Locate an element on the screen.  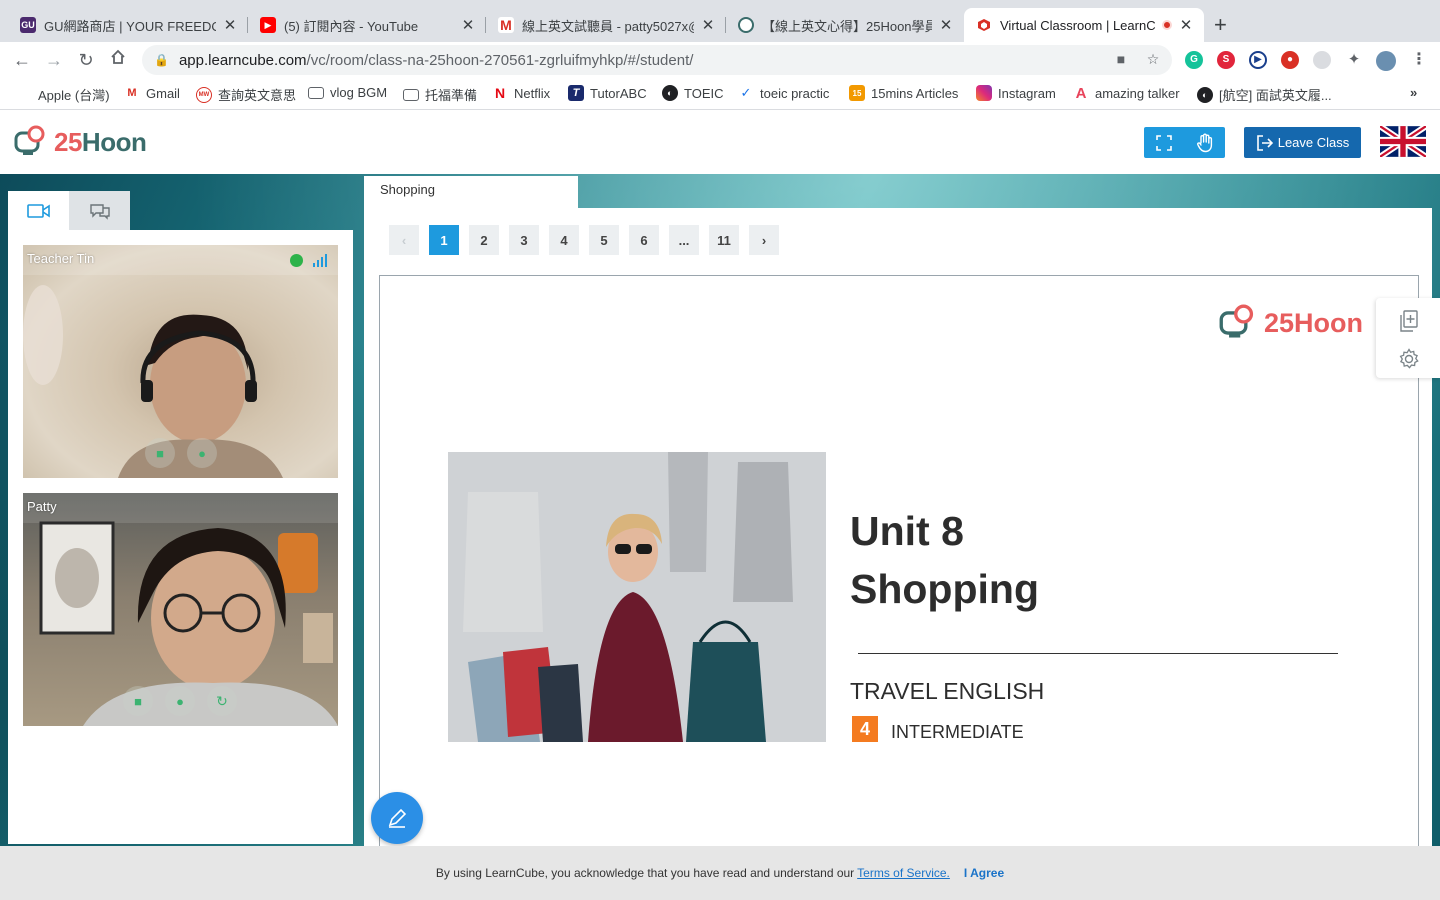
back-icon: ← is located at coordinates (22, 60).